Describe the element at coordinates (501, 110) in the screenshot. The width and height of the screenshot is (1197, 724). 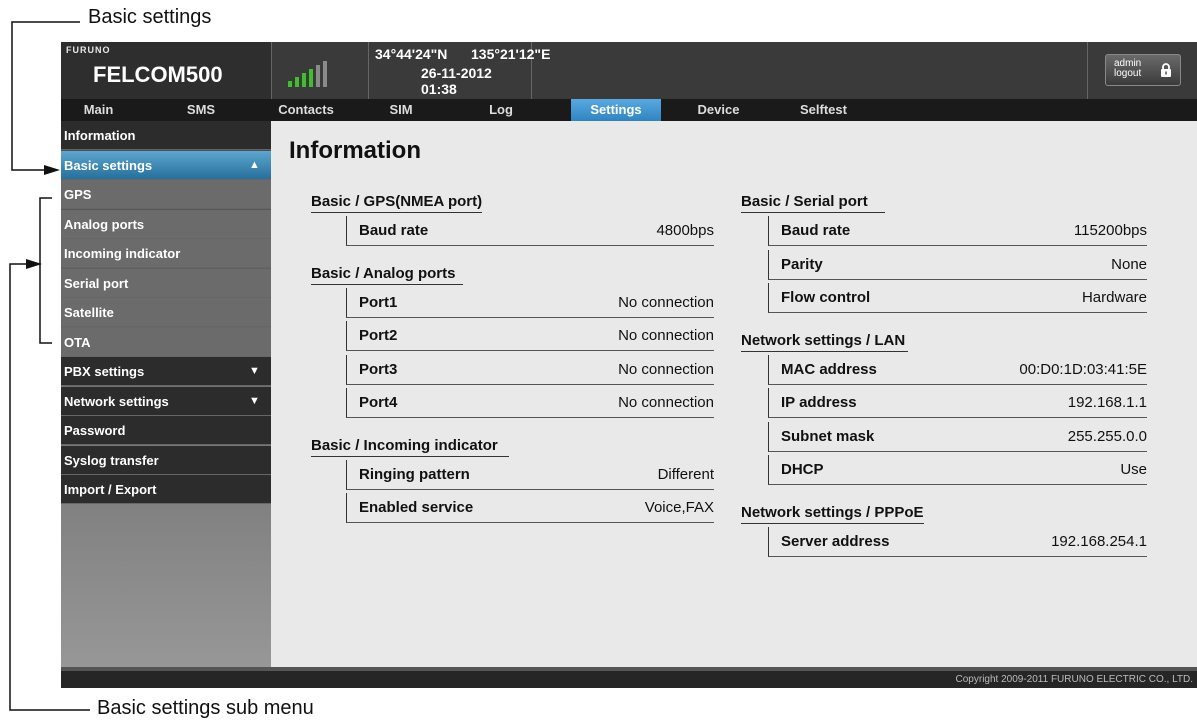
I see `tab-log: Log` at that location.